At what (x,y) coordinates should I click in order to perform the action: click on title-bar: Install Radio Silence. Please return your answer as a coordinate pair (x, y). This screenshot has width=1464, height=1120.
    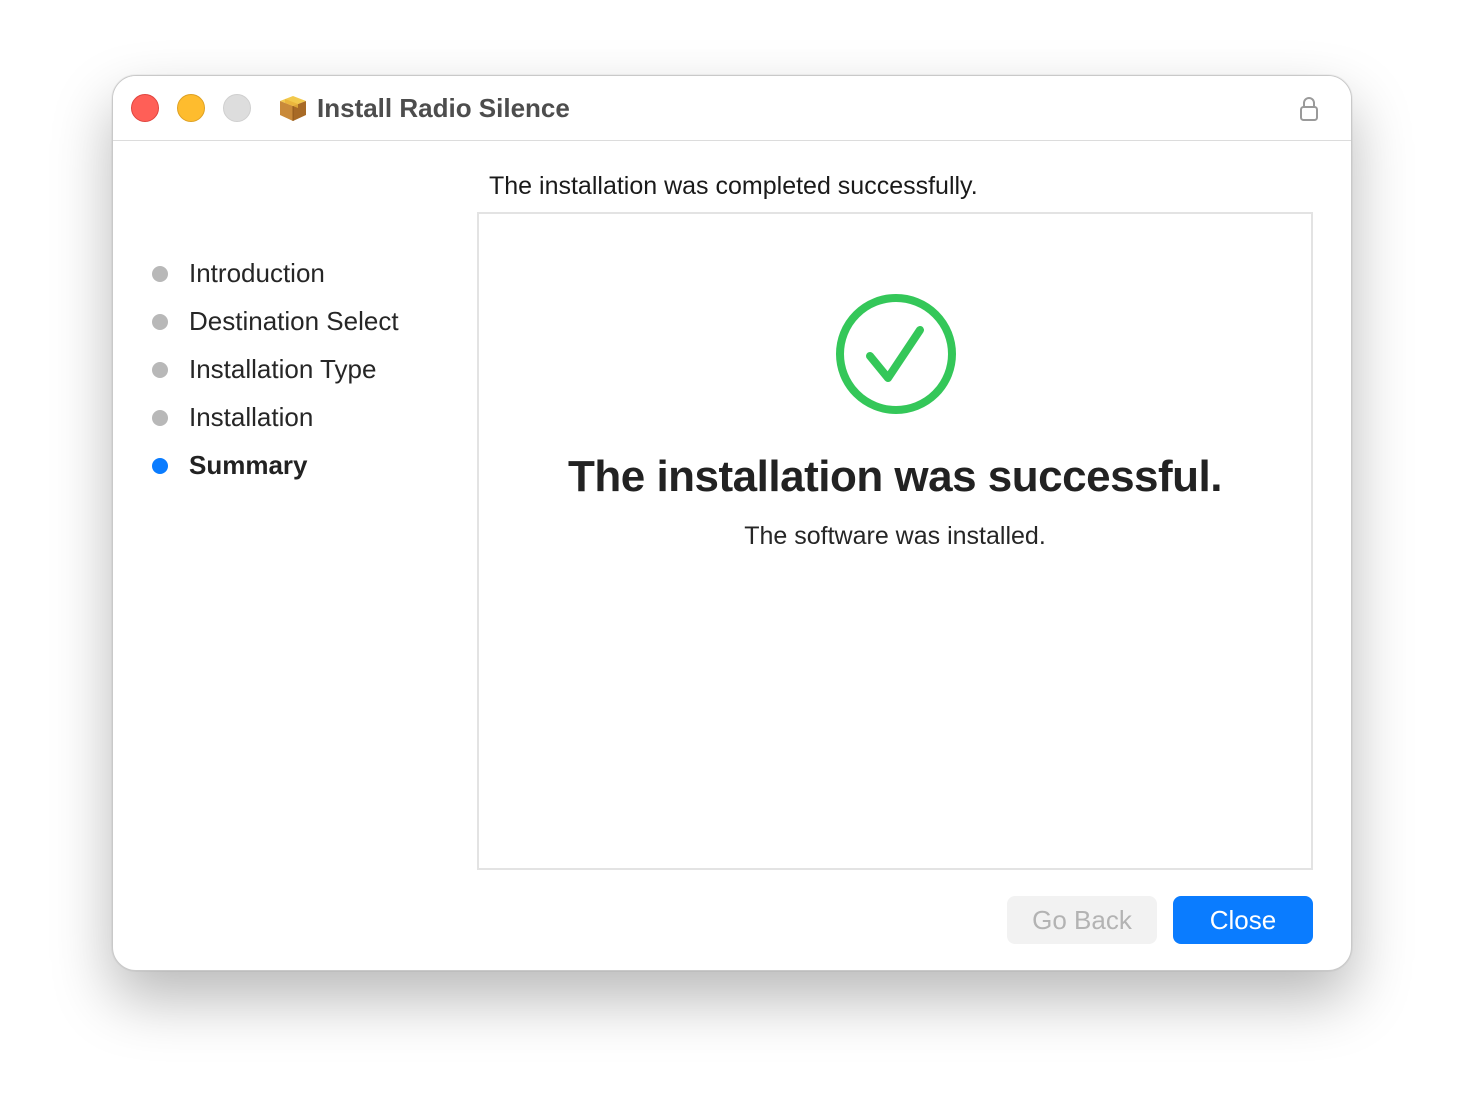
    Looking at the image, I should click on (732, 108).